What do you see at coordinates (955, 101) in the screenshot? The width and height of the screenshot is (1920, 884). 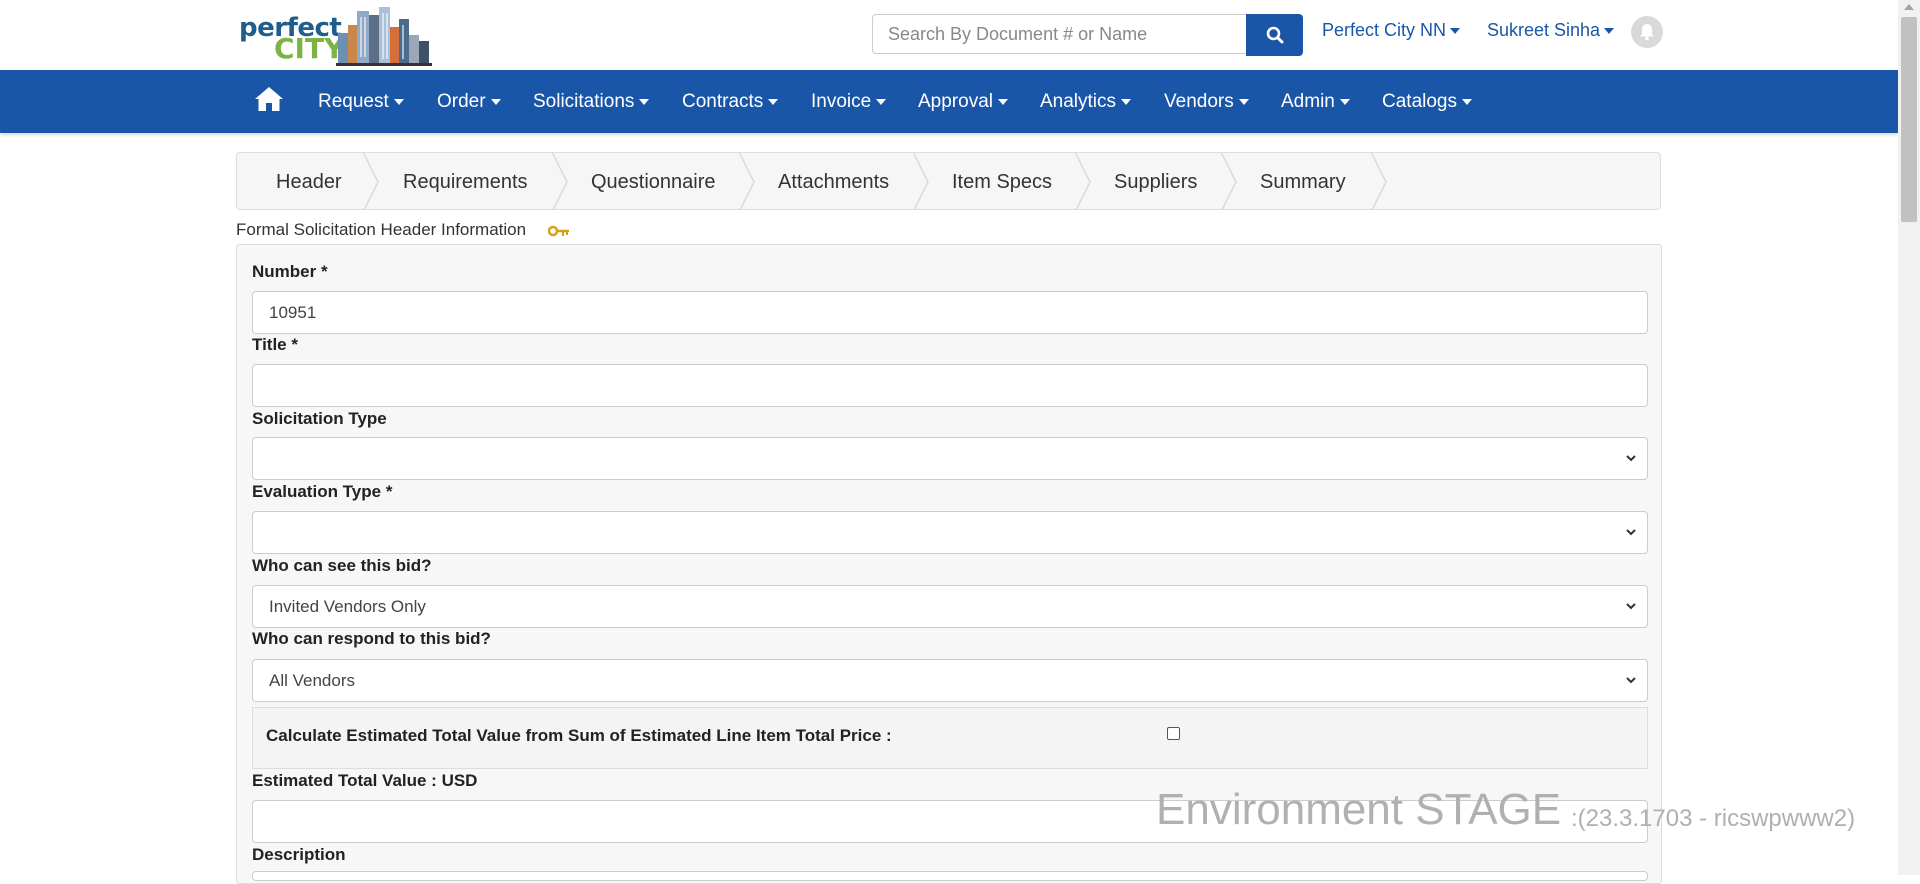 I see `nav-approval-label: Approval` at bounding box center [955, 101].